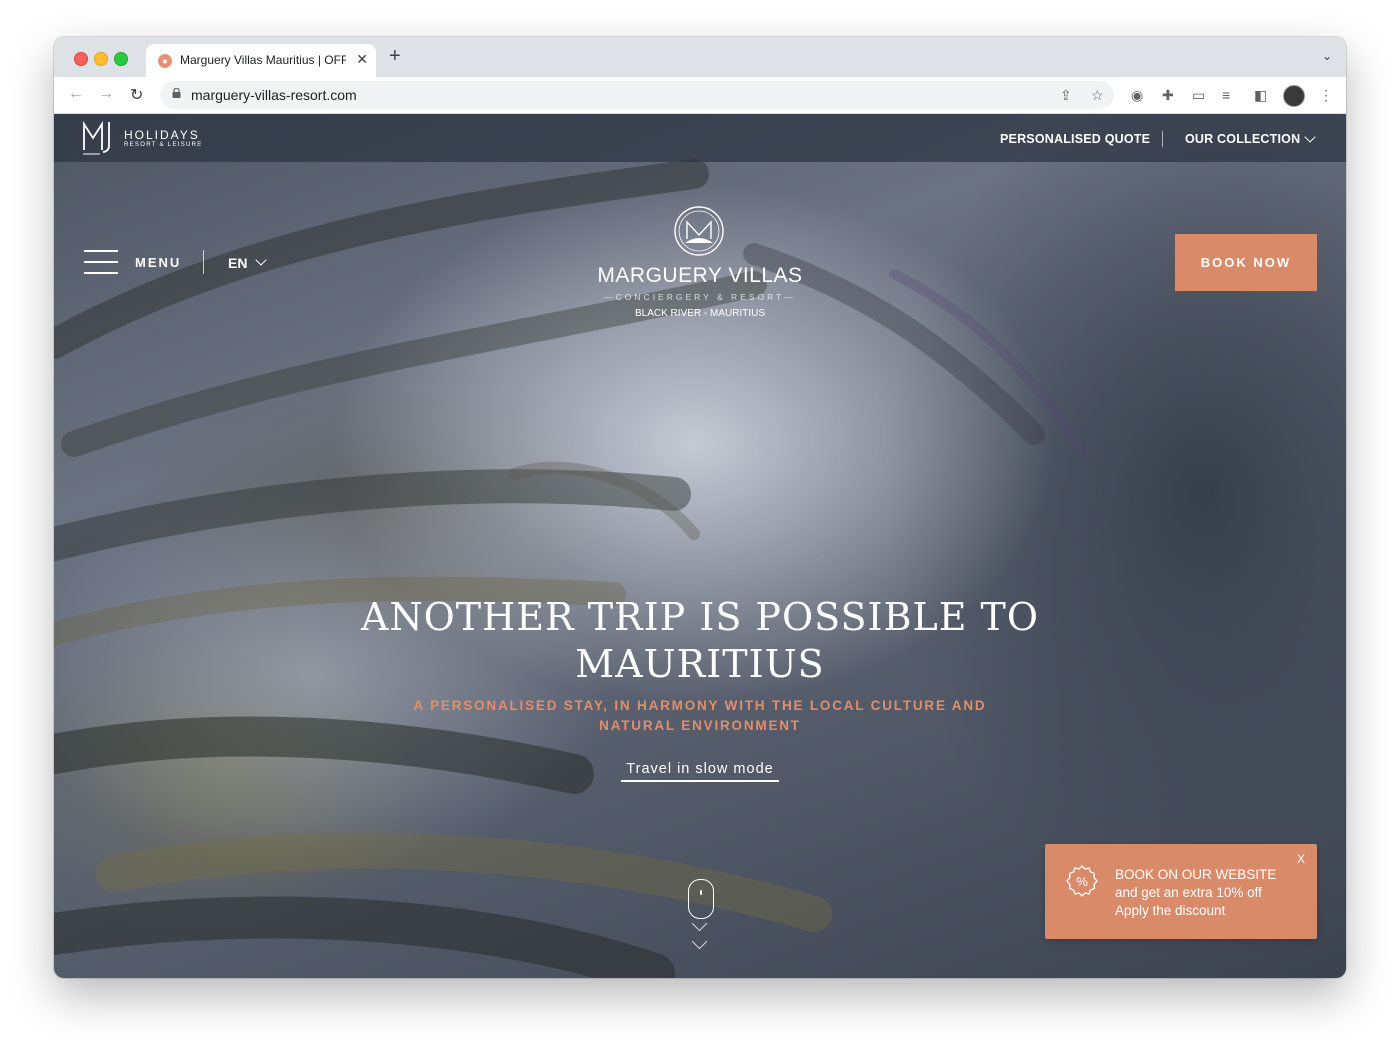 The width and height of the screenshot is (1400, 1050). Describe the element at coordinates (158, 262) in the screenshot. I see `menu-label: MENU` at that location.